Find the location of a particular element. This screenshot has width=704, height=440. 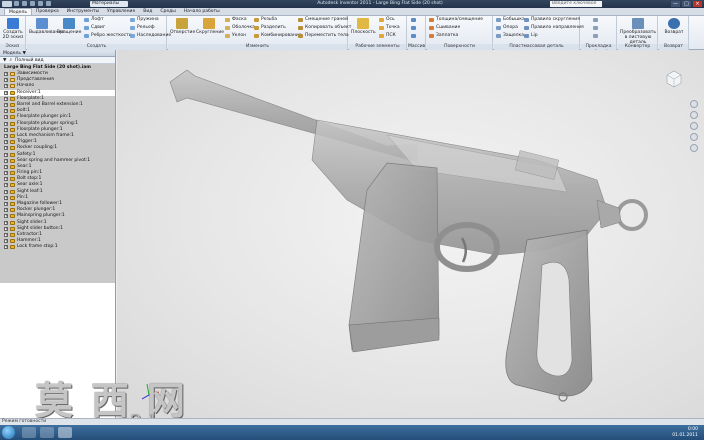

axis-button: Ось is located at coordinates (387, 20).